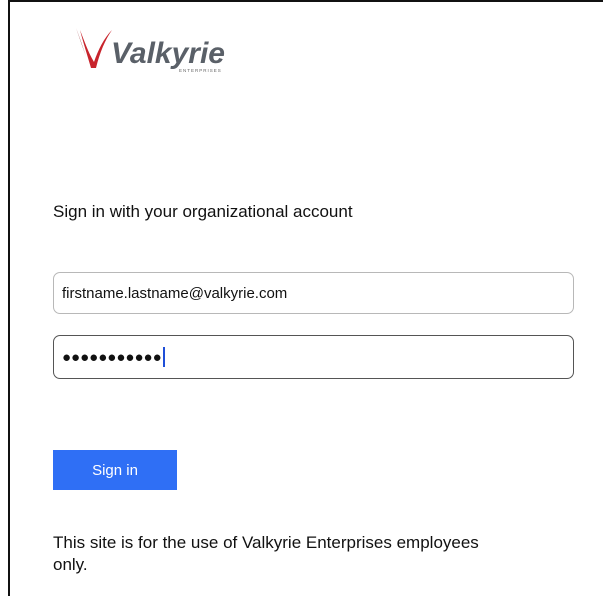 This screenshot has width=603, height=596. What do you see at coordinates (313, 293) in the screenshot?
I see `email-field: firstname.lastname@valkyrie.com` at bounding box center [313, 293].